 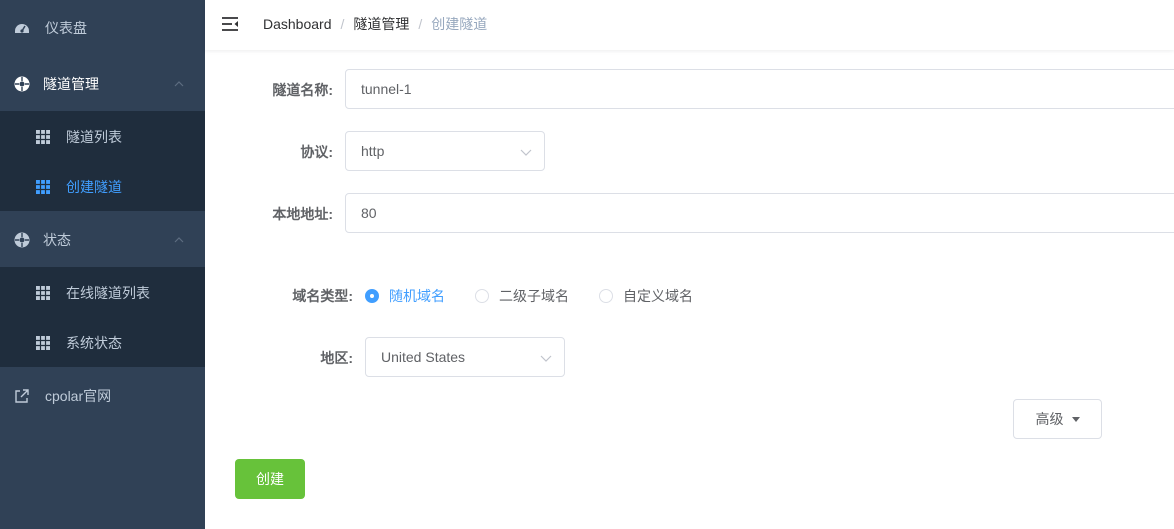 What do you see at coordinates (689, 25) in the screenshot?
I see `top-navbar: Dashboard / 隧道管理 / 创建隧道` at bounding box center [689, 25].